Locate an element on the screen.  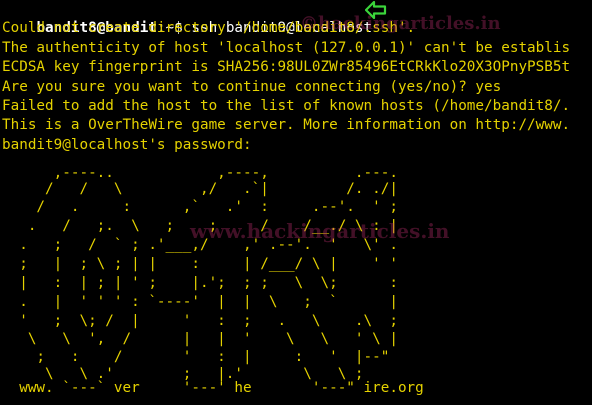
banner-line: / . : ,` .' : .--'. ' ; is located at coordinates (200, 207).